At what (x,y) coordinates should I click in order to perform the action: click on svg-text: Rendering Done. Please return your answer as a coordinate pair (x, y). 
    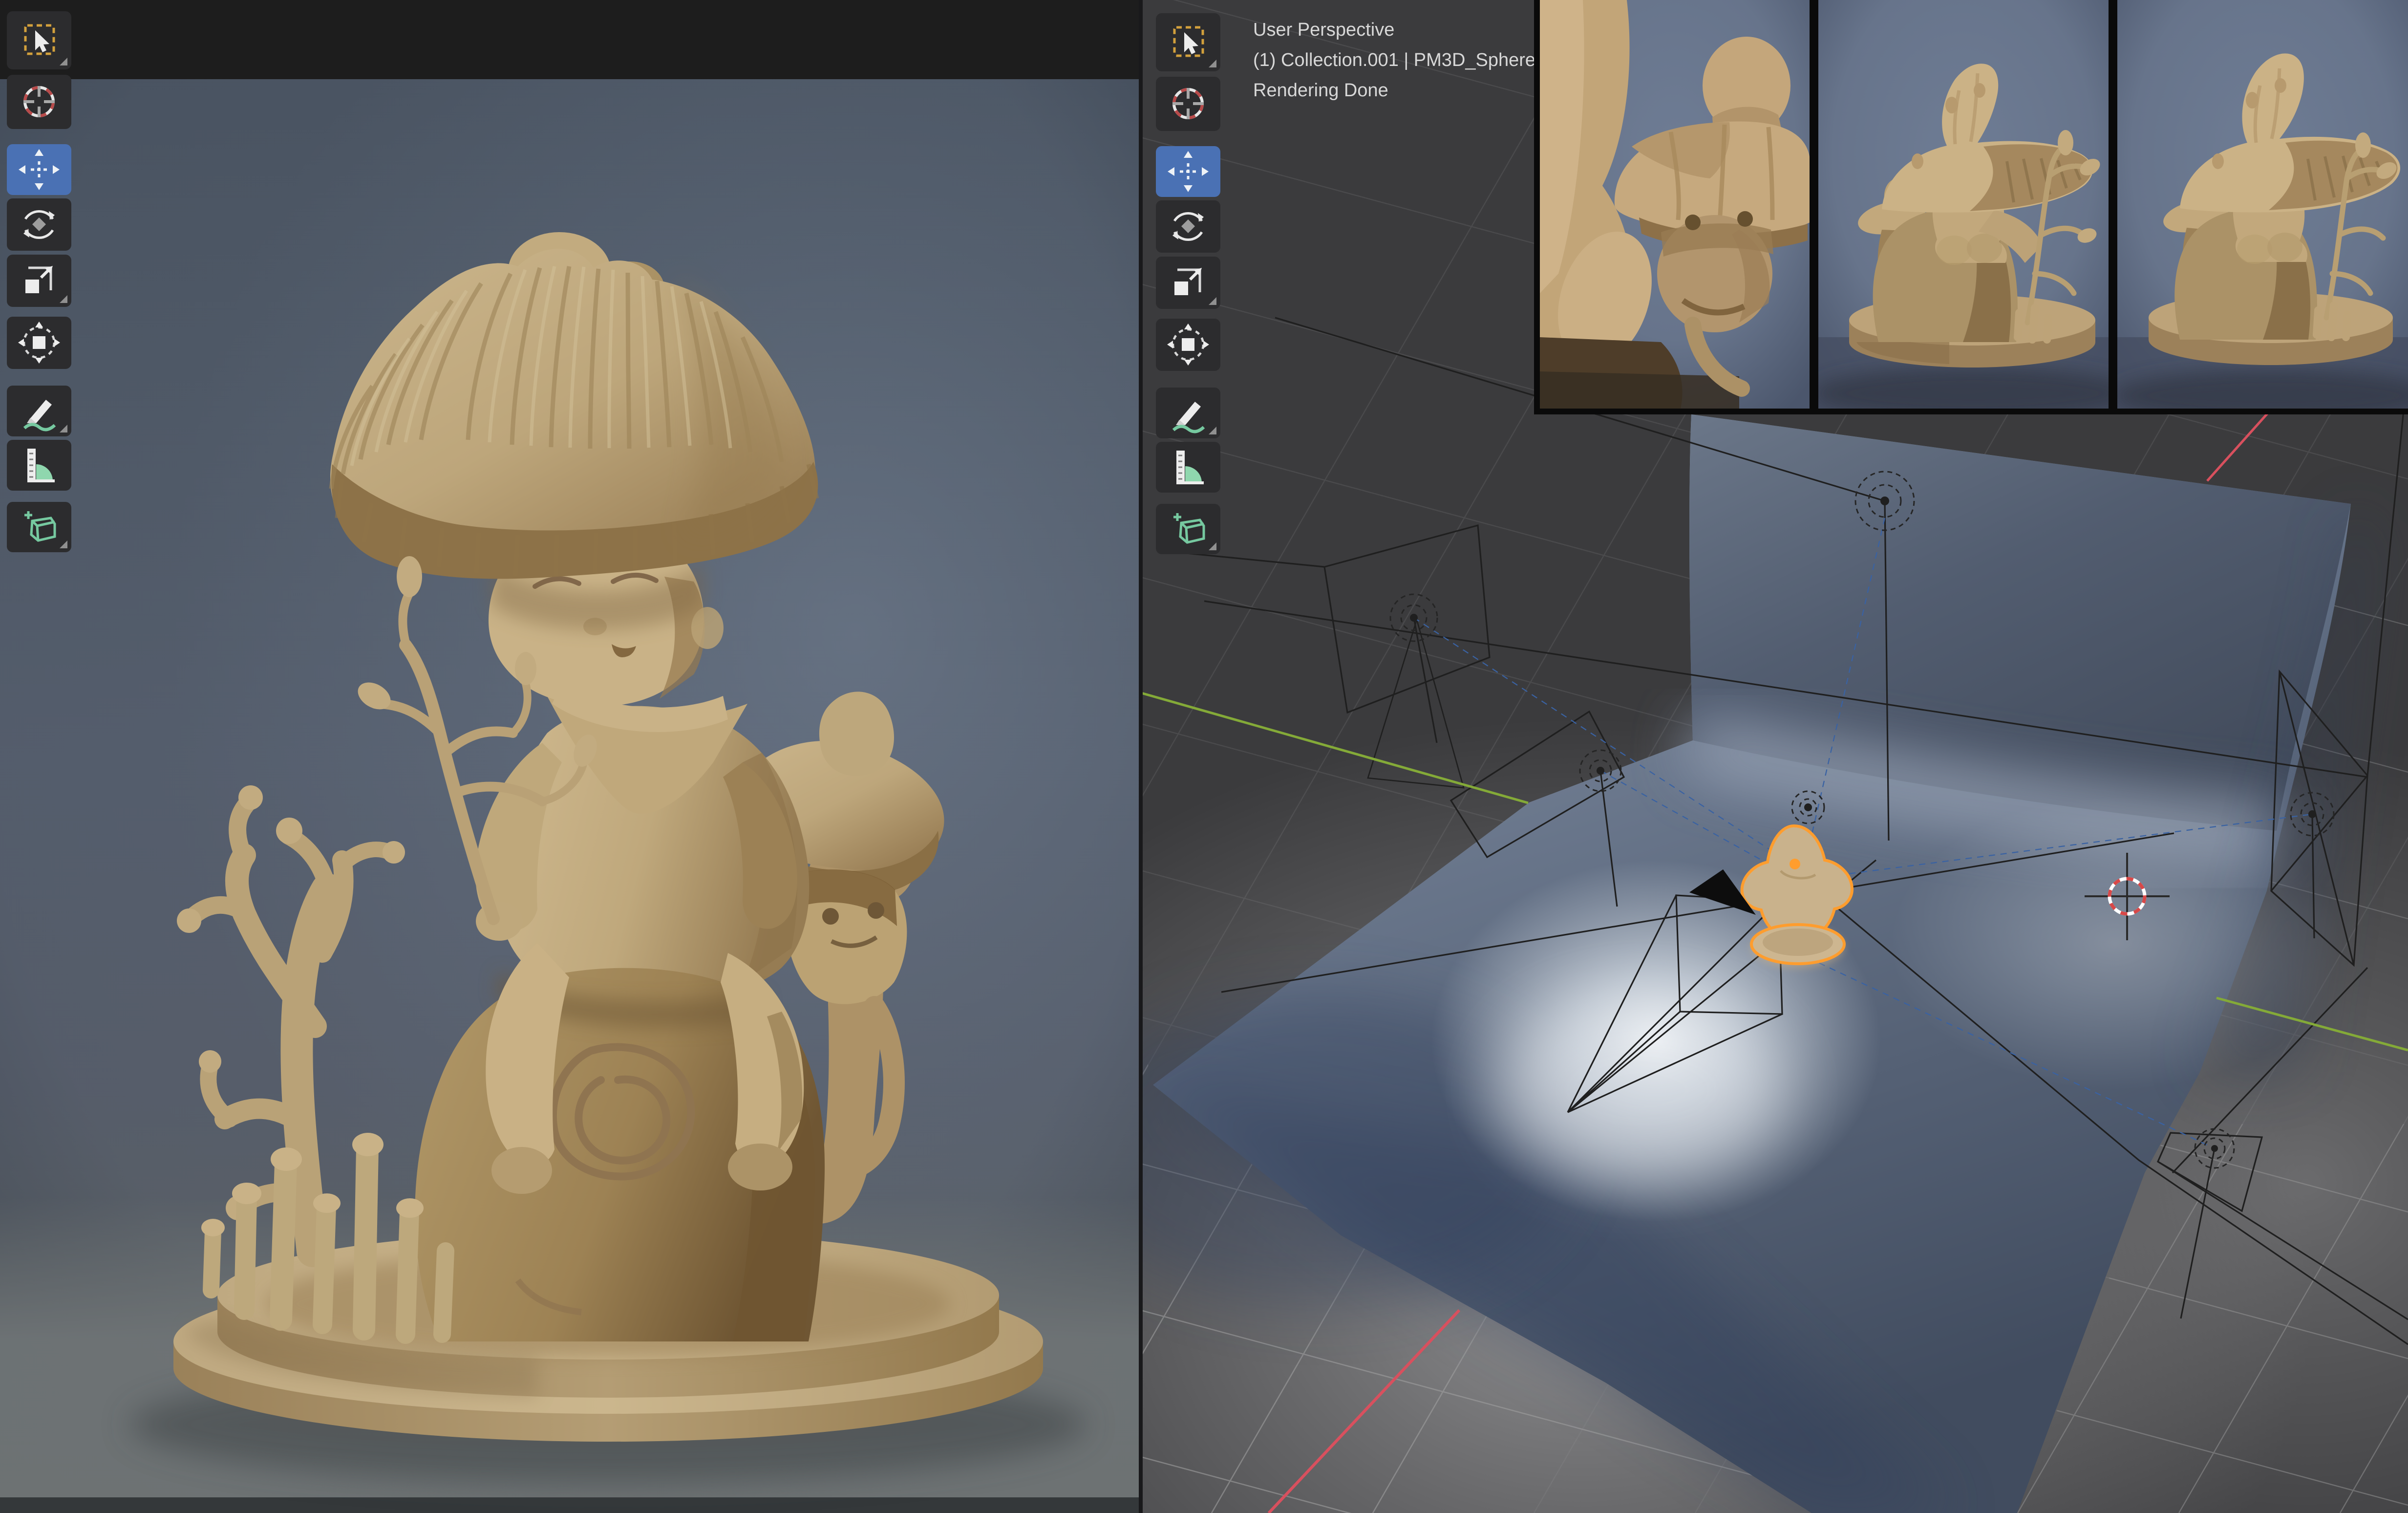
    Looking at the image, I should click on (1320, 90).